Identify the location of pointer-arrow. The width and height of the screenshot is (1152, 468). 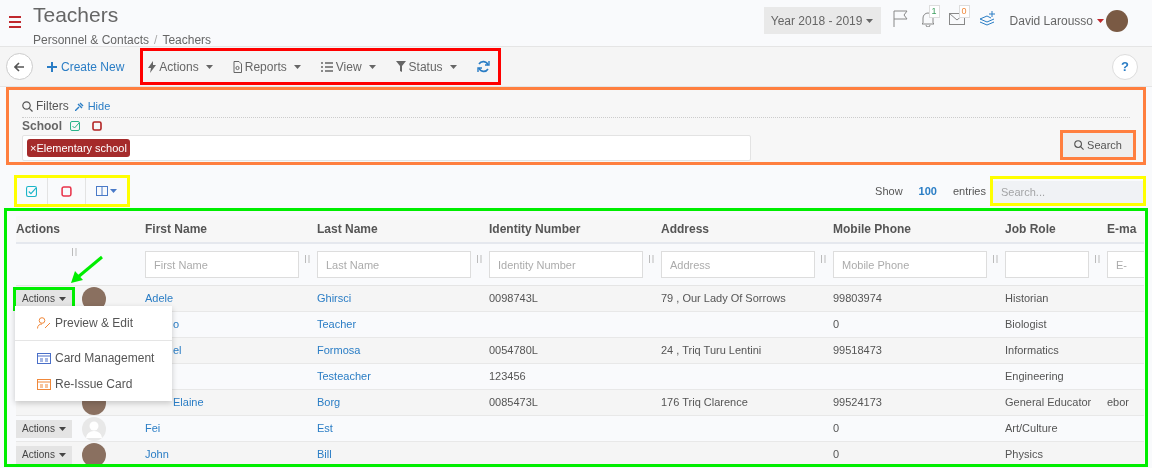
(87, 269).